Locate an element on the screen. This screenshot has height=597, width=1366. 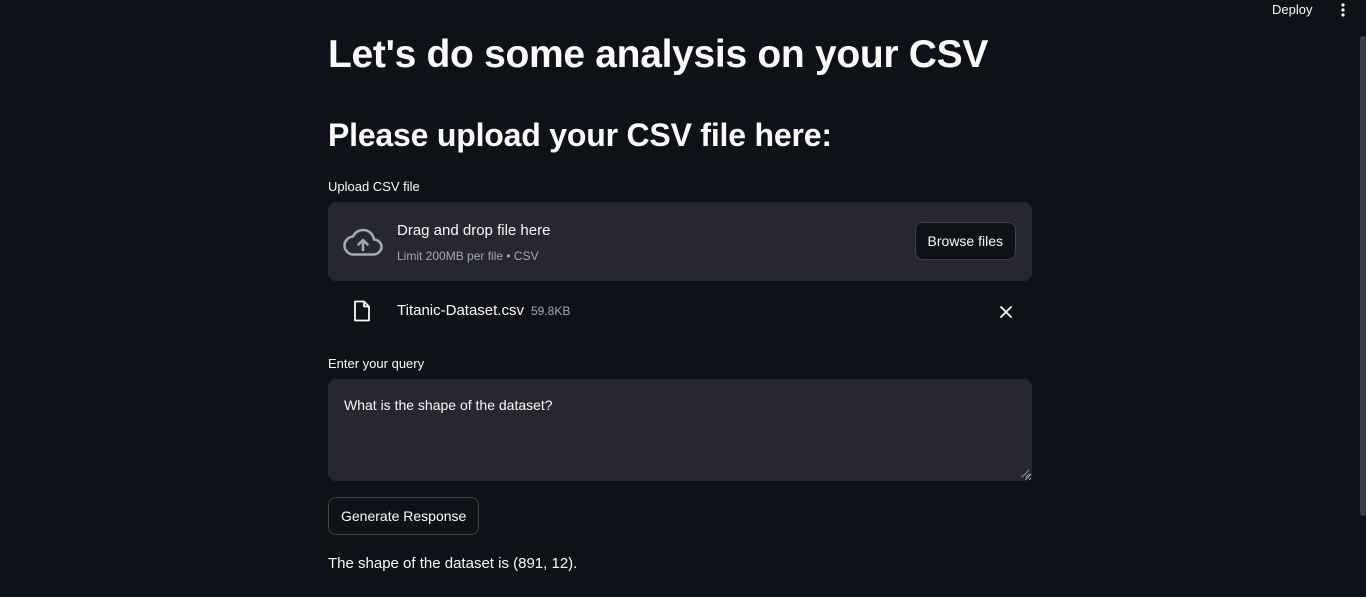
upload-label: Upload CSV file is located at coordinates (374, 186).